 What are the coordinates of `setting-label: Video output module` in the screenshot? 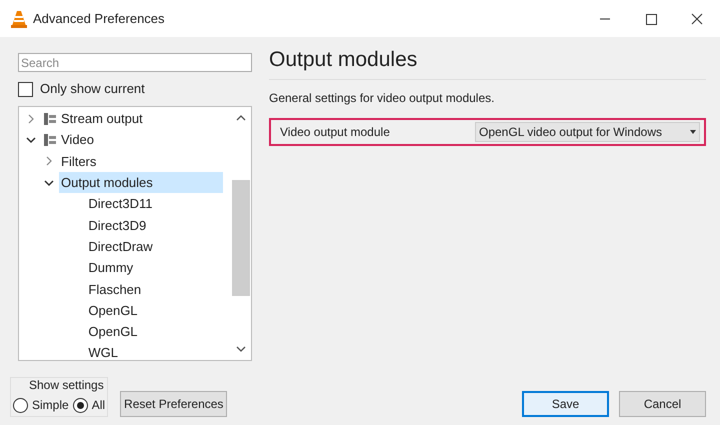 It's located at (335, 132).